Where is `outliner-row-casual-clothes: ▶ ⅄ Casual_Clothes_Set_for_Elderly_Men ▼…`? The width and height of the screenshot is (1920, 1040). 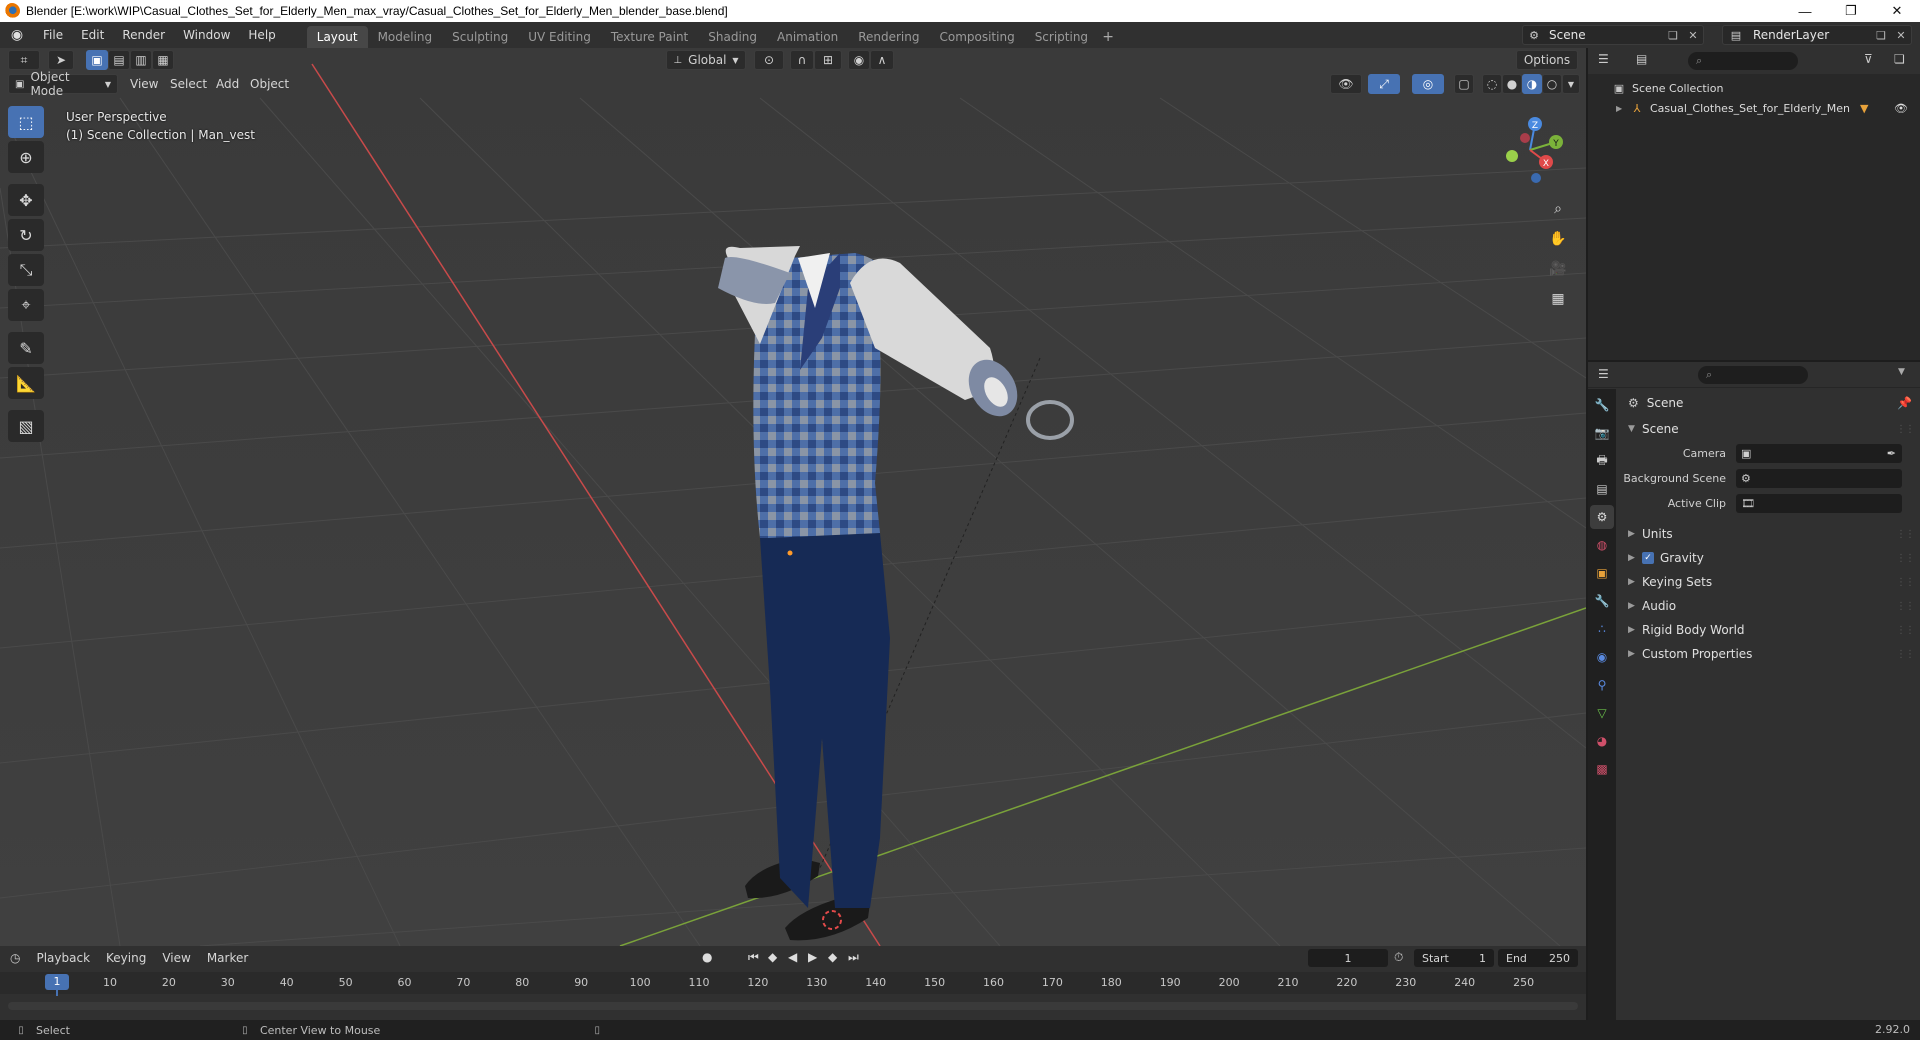
outliner-row-casual-clothes: ▶ ⅄ Casual_Clothes_Set_for_Elderly_Men ▼… is located at coordinates (1754, 108).